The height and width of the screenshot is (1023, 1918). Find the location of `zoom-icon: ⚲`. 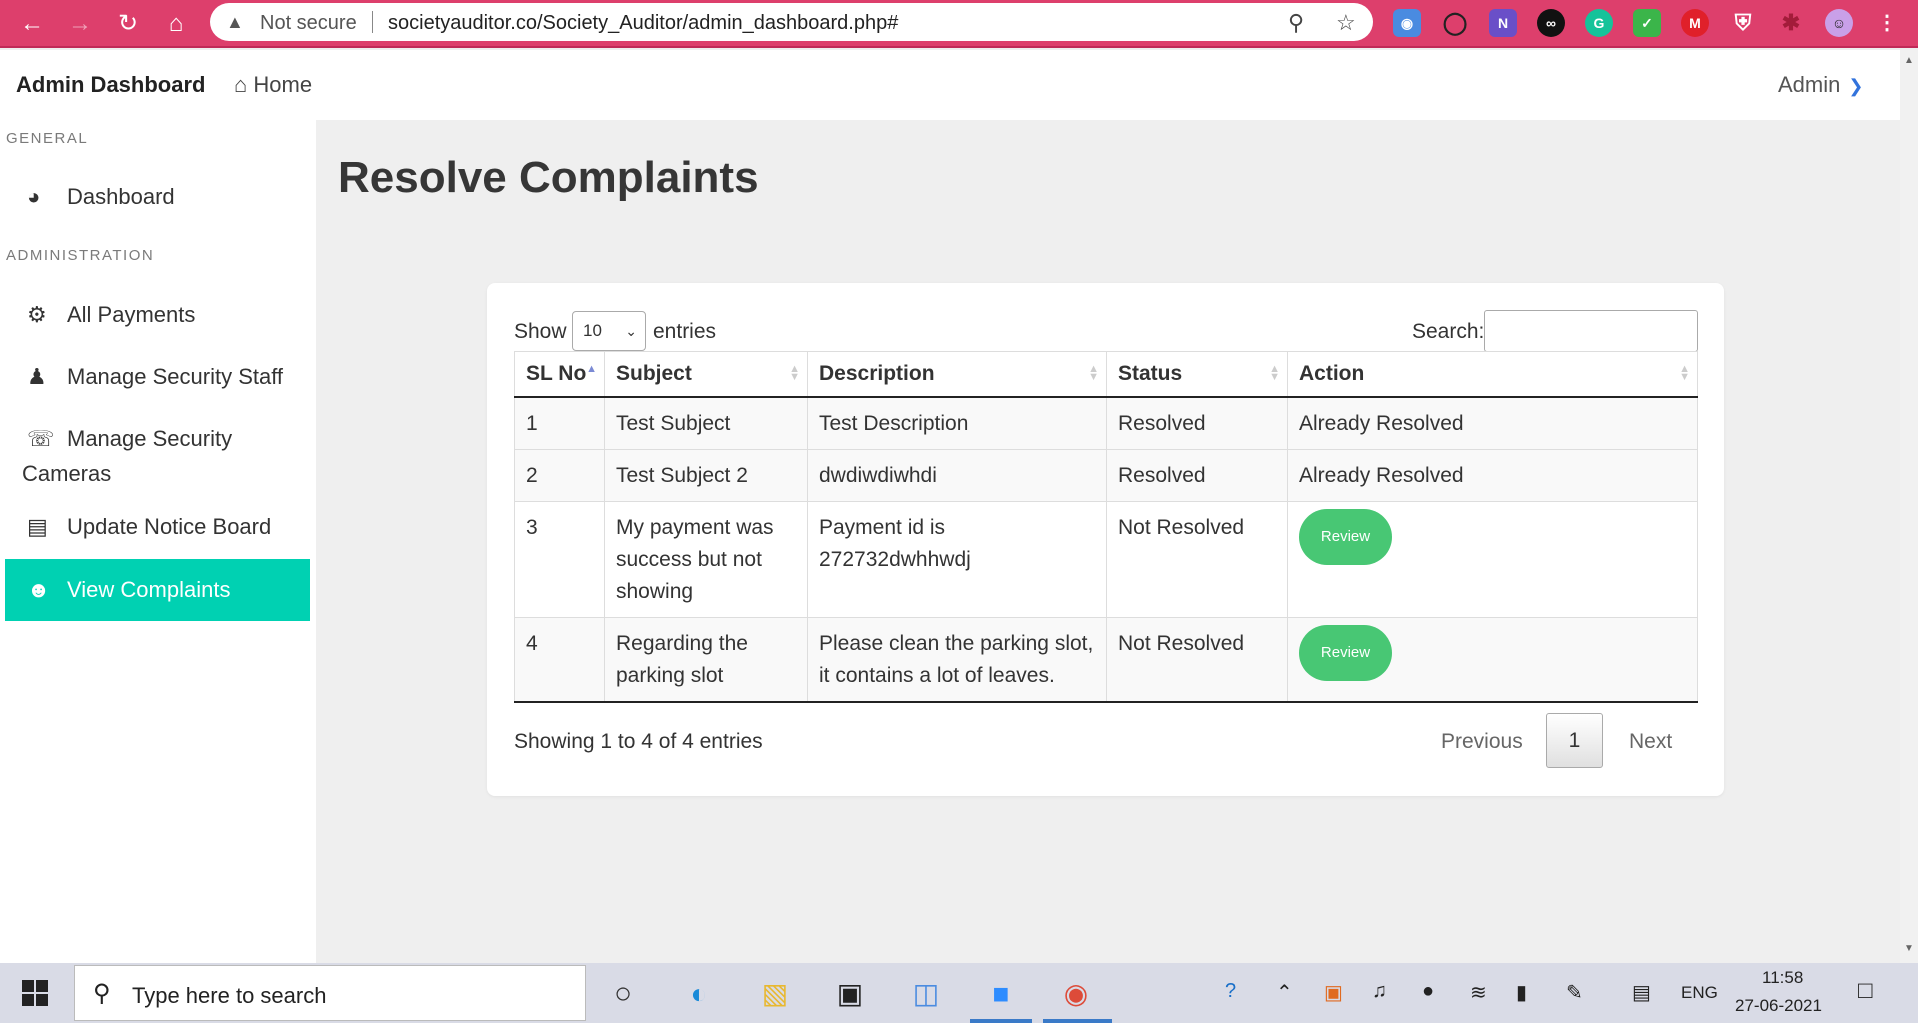

zoom-icon: ⚲ is located at coordinates (1296, 23).